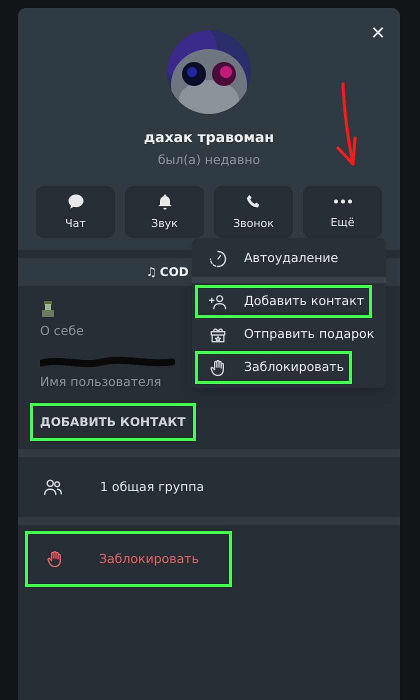  What do you see at coordinates (174, 272) in the screenshot?
I see `music-title: COD` at bounding box center [174, 272].